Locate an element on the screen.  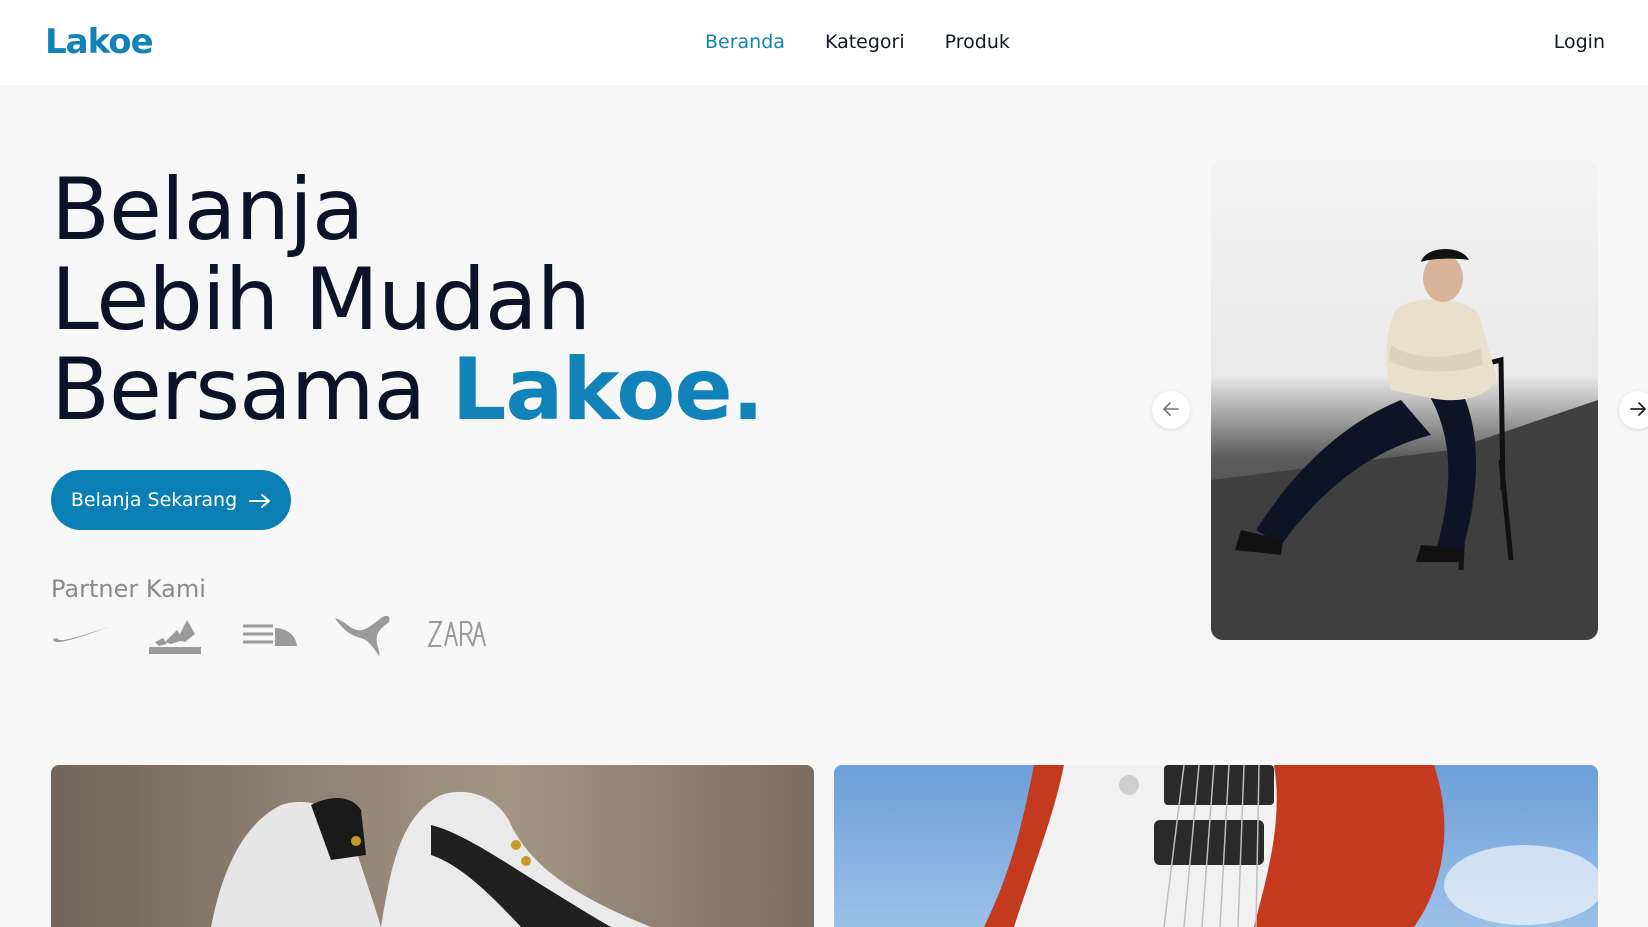
carousel-prev-button is located at coordinates (1171, 410).